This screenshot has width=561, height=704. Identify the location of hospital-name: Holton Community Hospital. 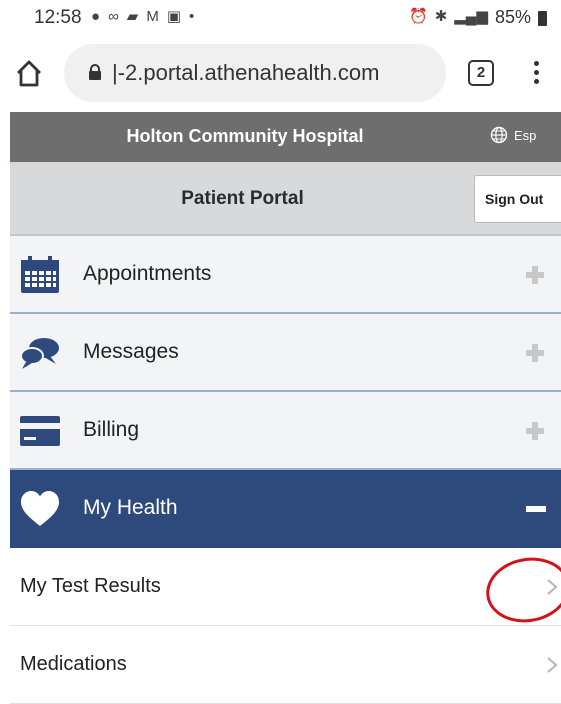
(245, 136).